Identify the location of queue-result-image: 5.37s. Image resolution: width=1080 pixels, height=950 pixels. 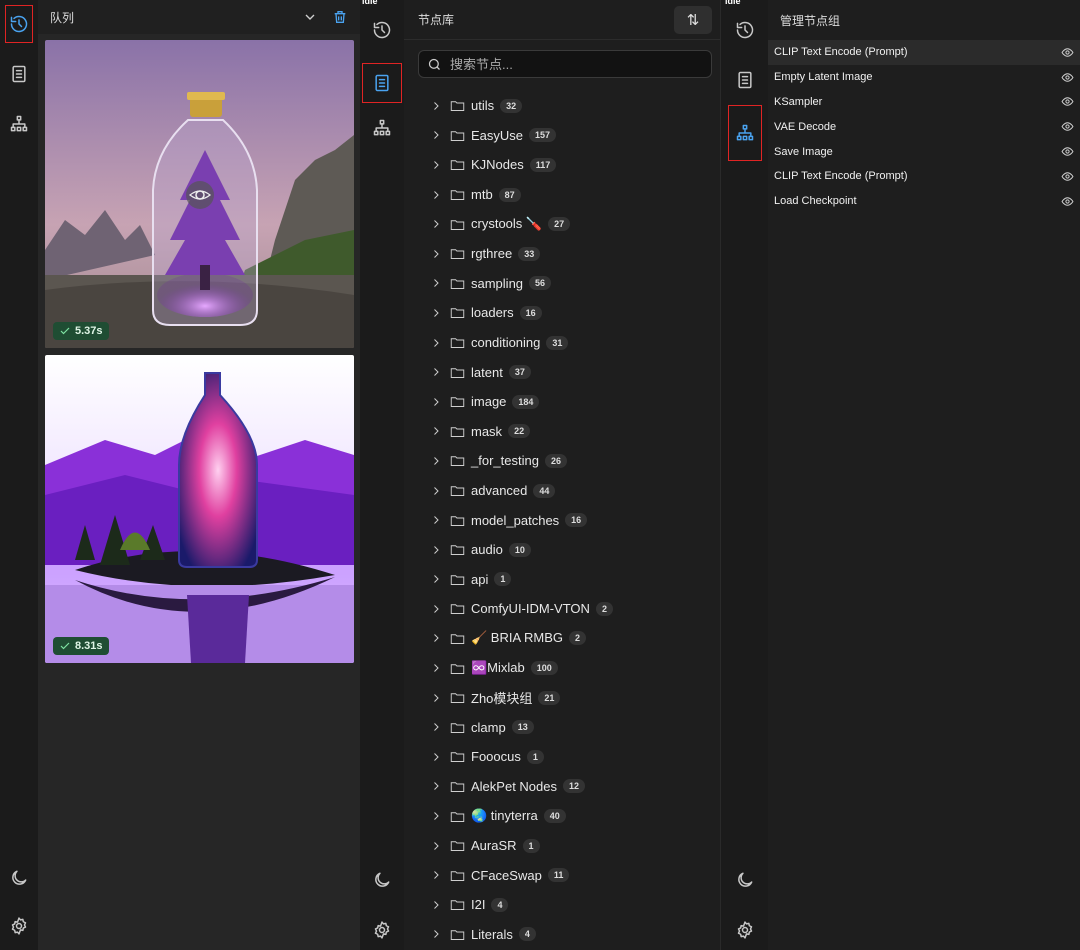
(199, 194).